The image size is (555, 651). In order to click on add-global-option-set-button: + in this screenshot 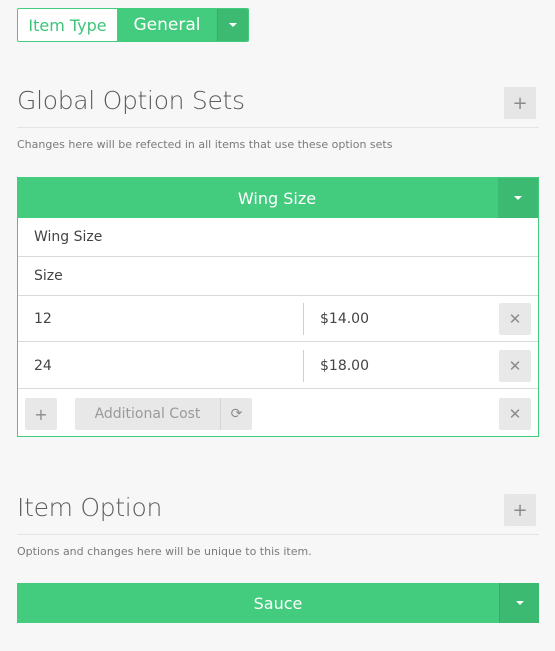, I will do `click(520, 103)`.